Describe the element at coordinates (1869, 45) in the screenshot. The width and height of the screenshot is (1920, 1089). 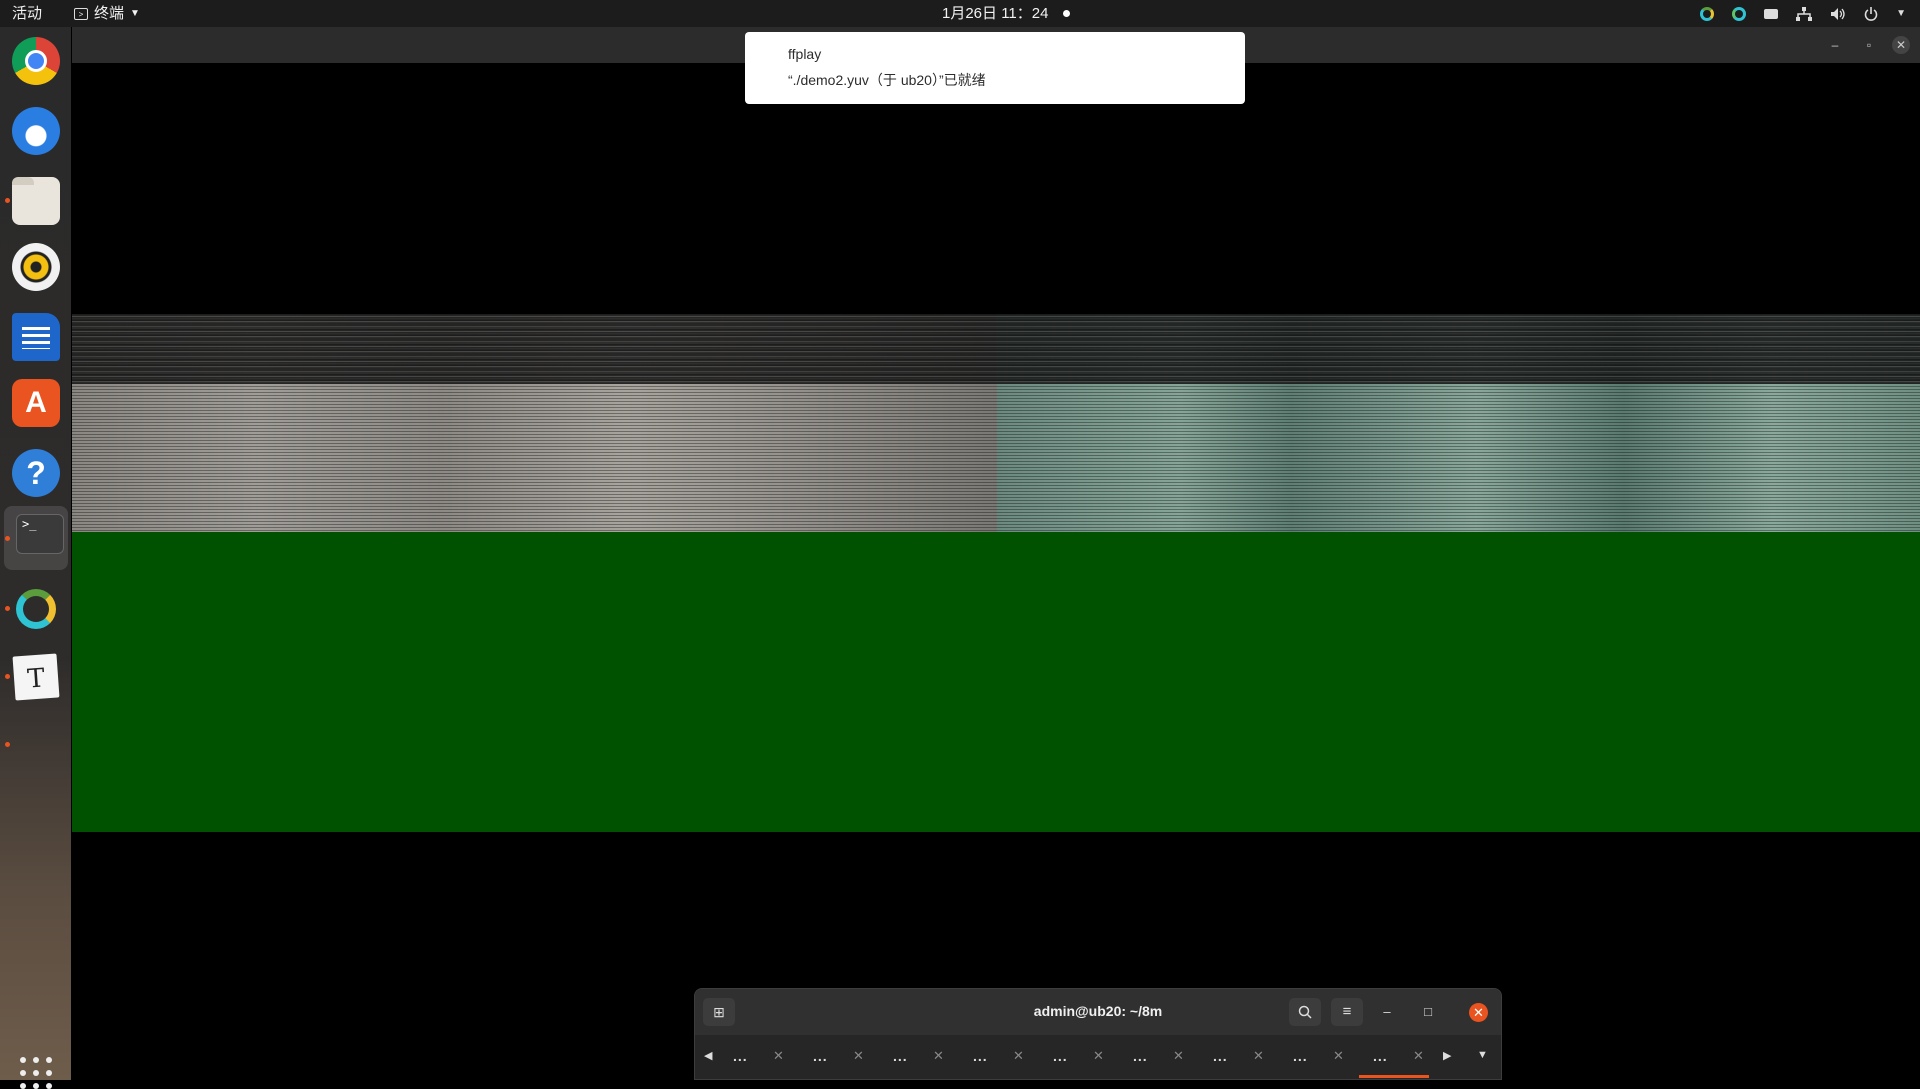
I see `maximize-icon: ▫` at that location.